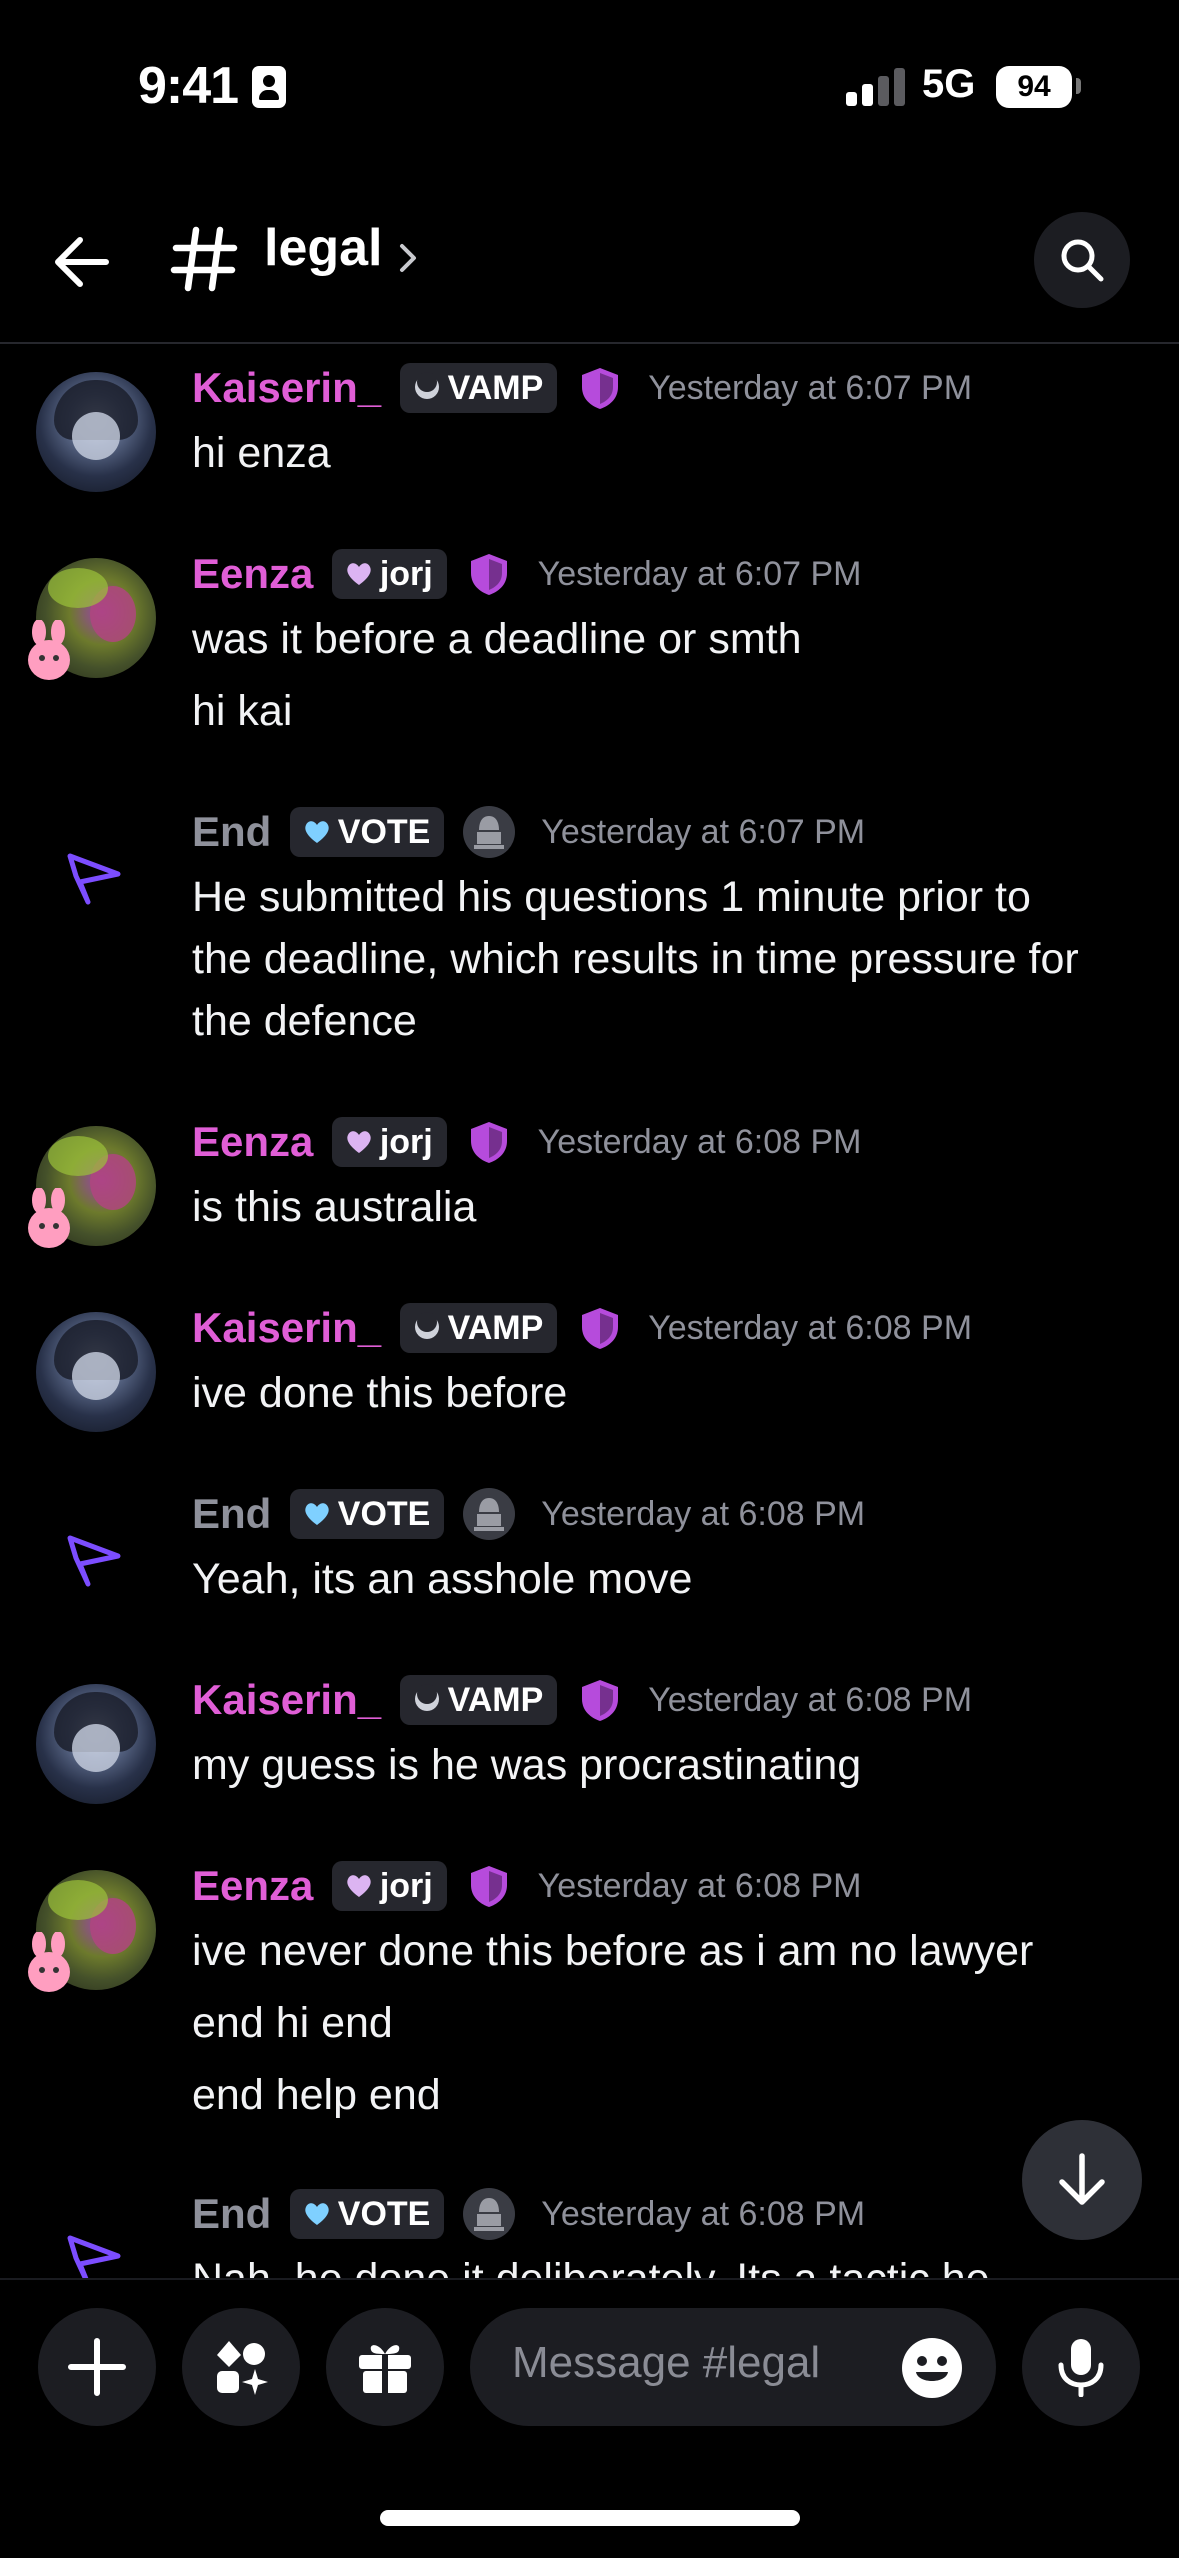  I want to click on message-text: end help end, so click(316, 2095).